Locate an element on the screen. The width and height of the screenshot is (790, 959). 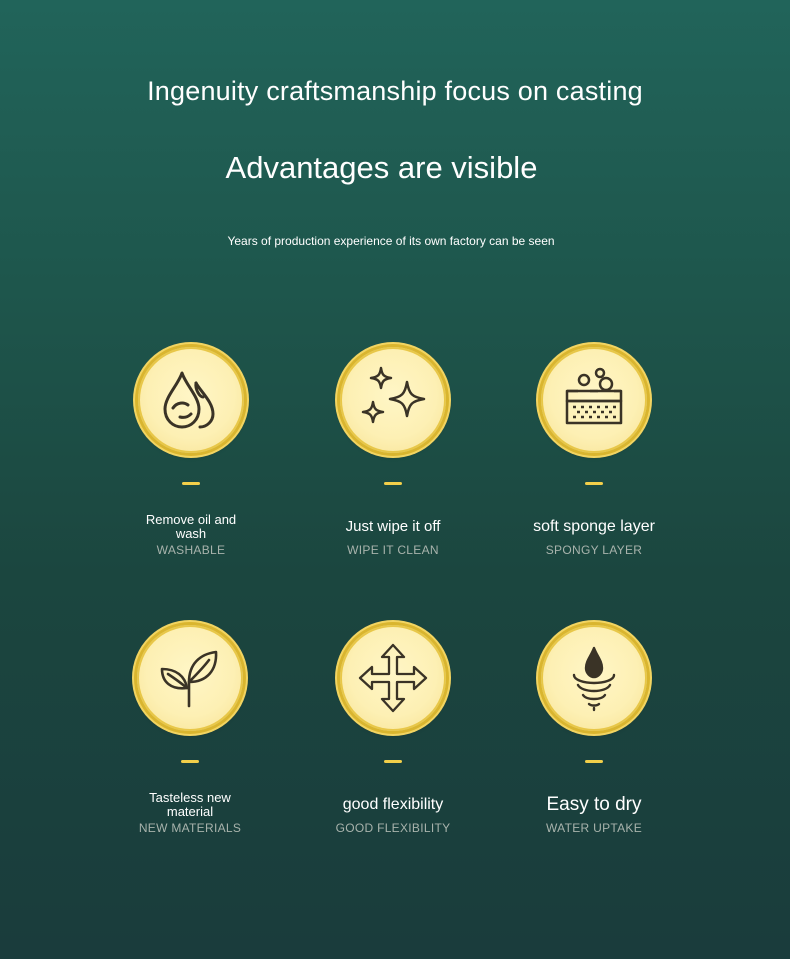
feature-sublabel: SPONGY LAYER is located at coordinates (594, 550).